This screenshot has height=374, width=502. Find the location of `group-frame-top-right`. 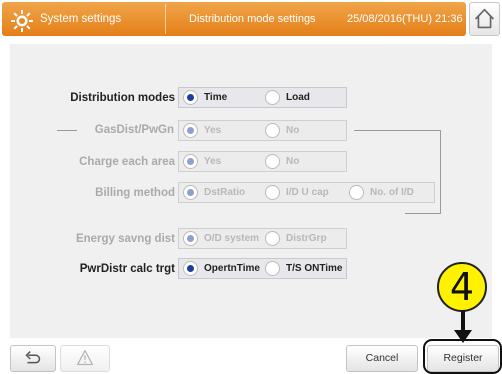

group-frame-top-right is located at coordinates (397, 130).